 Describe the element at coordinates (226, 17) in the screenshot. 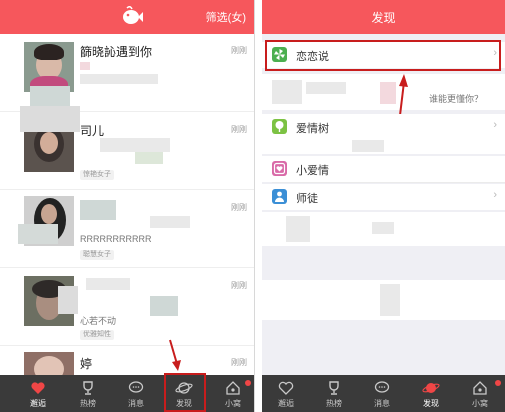

I see `filter-button: 筛选(女)` at that location.